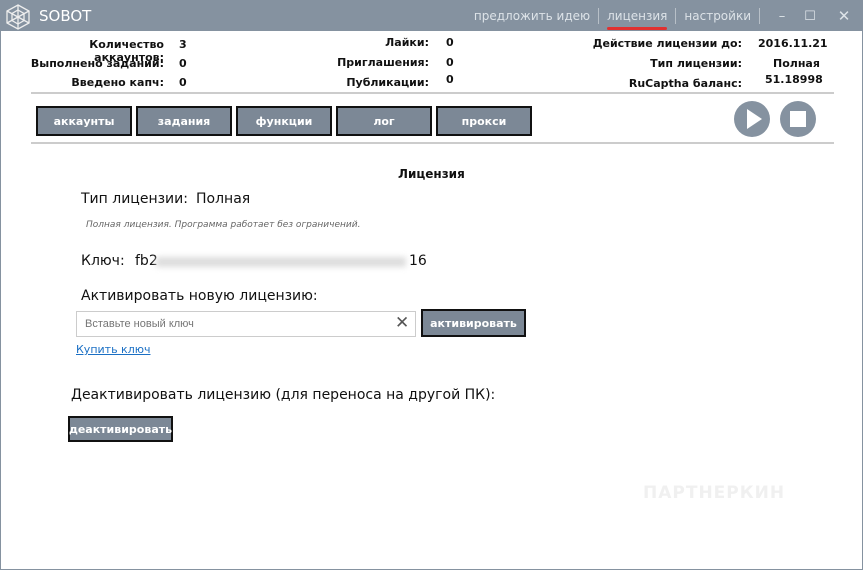  What do you see at coordinates (117, 82) in the screenshot?
I see `captcha-label: Введено капч:` at bounding box center [117, 82].